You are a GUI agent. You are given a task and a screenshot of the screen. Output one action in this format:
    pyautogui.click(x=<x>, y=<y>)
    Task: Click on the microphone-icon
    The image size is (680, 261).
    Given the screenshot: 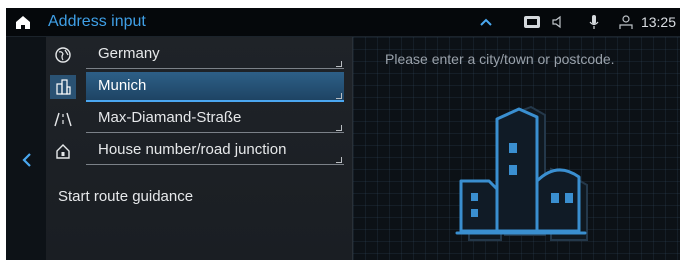 What is the action you would take?
    pyautogui.click(x=594, y=22)
    